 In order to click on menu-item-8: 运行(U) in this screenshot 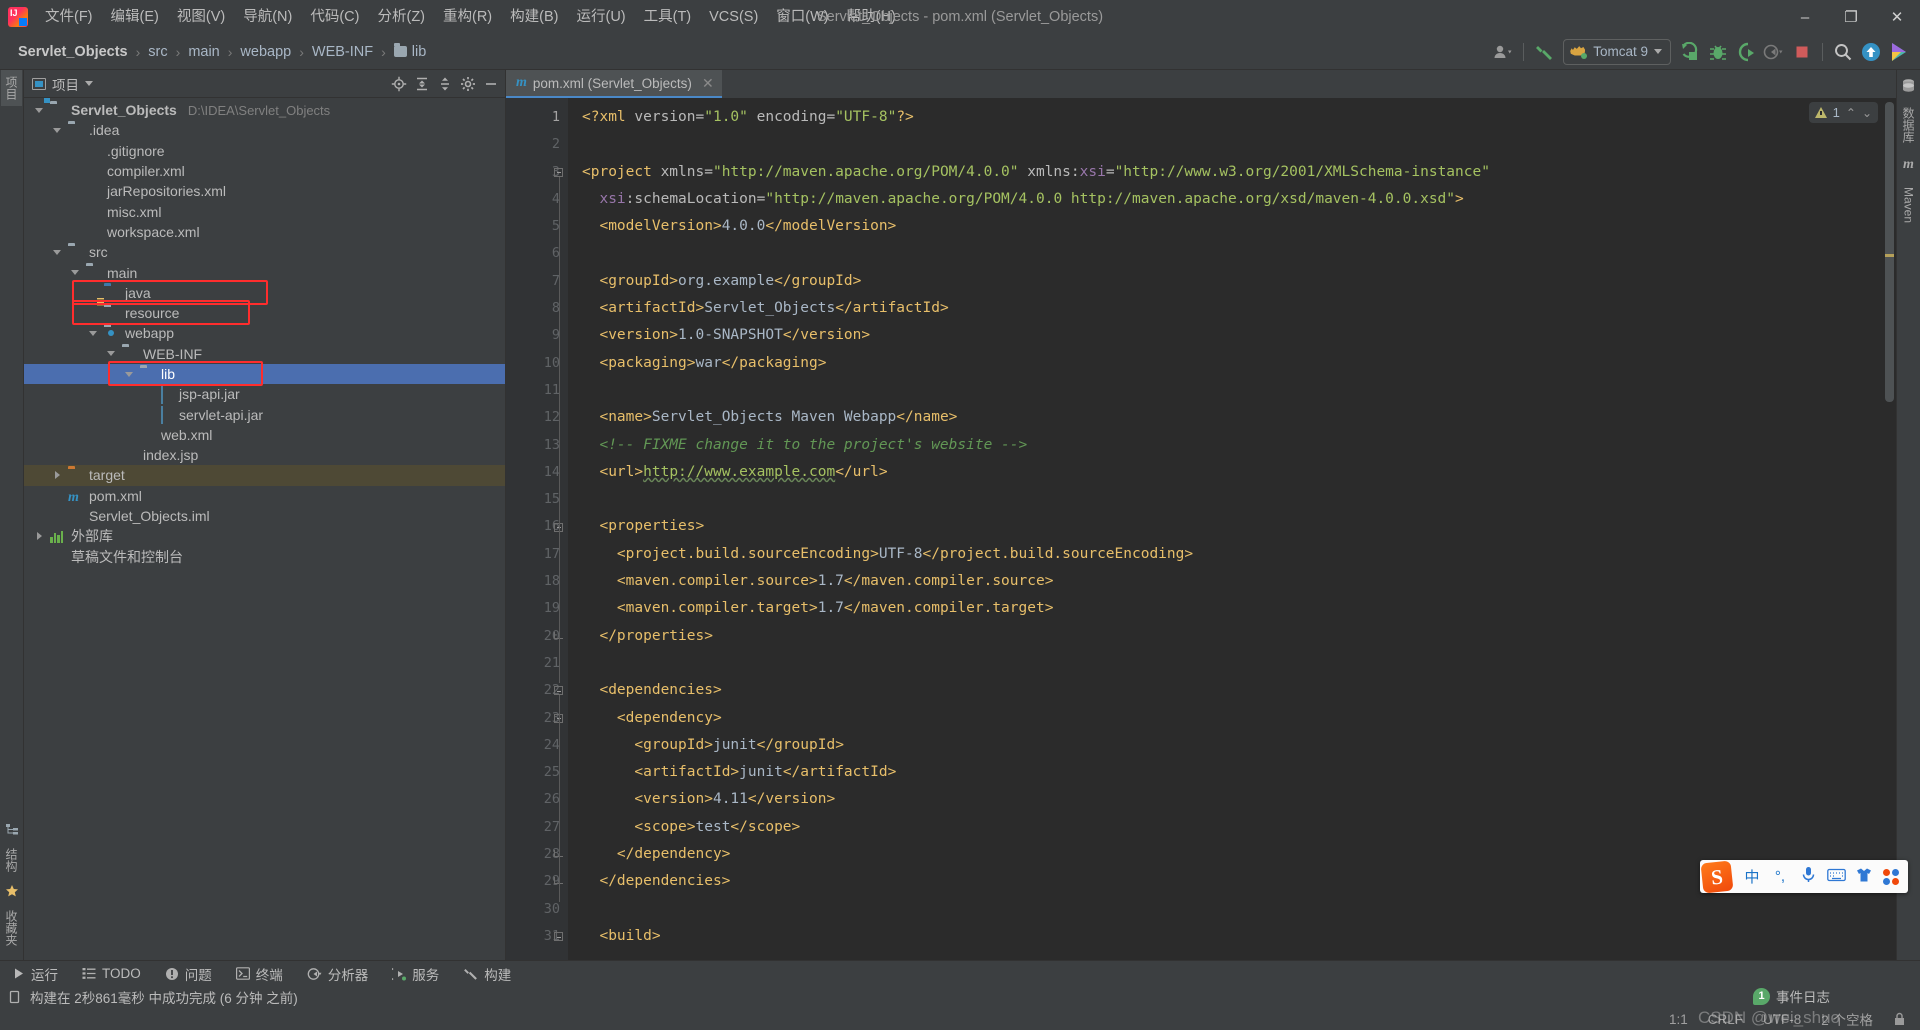, I will do `click(600, 17)`.